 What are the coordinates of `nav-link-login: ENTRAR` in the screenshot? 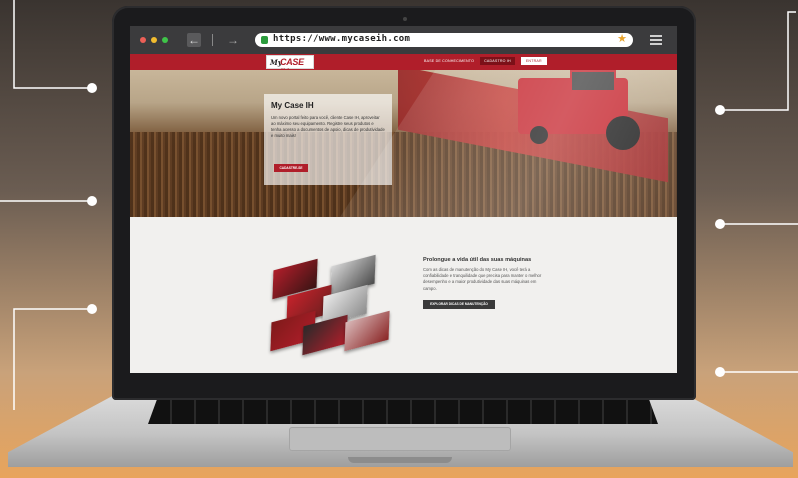 It's located at (533, 61).